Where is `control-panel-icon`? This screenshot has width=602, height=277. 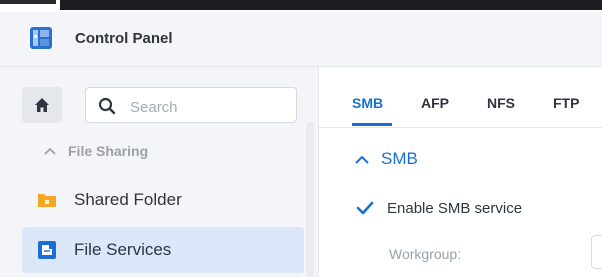 control-panel-icon is located at coordinates (41, 38).